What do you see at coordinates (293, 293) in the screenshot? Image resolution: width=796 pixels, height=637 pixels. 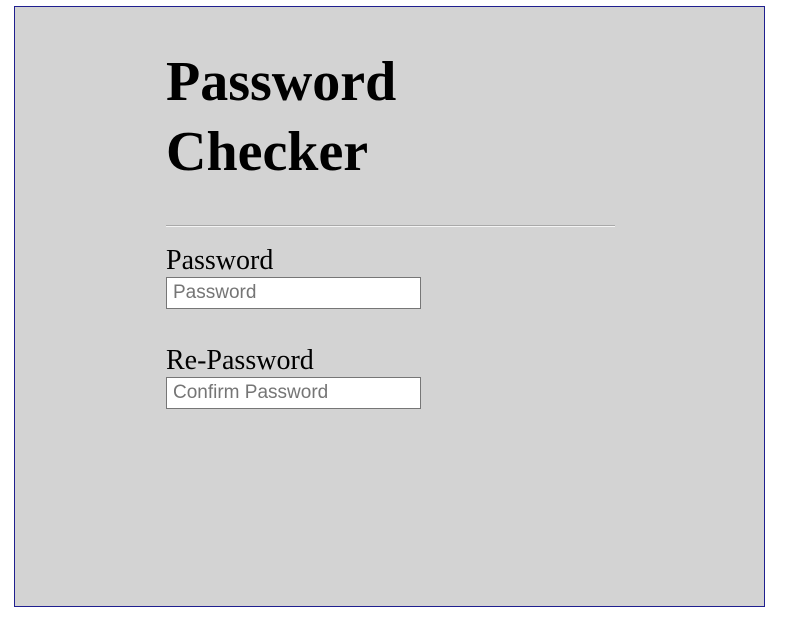 I see `password-input` at bounding box center [293, 293].